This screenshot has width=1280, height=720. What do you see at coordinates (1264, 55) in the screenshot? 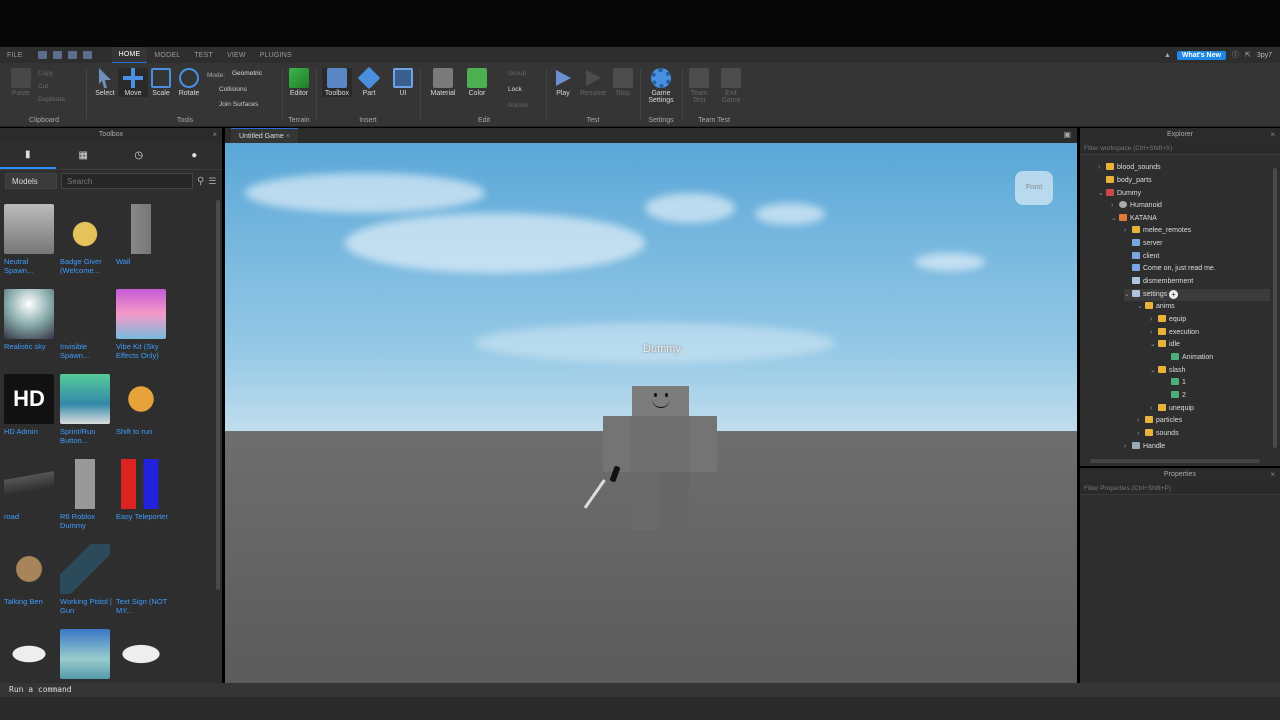
I see `username: 3py7` at bounding box center [1264, 55].